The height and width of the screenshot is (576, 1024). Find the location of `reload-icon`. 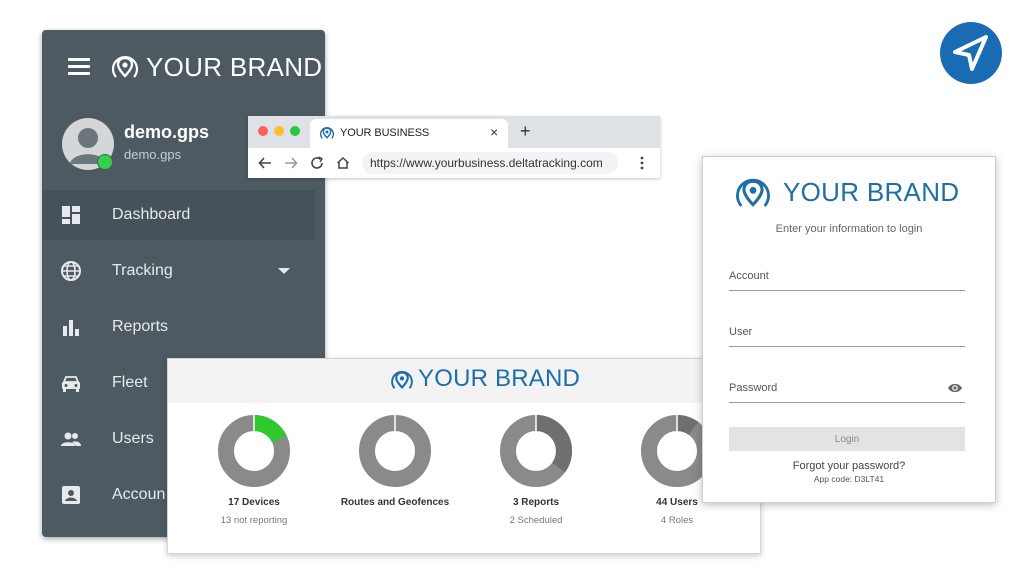

reload-icon is located at coordinates (317, 163).